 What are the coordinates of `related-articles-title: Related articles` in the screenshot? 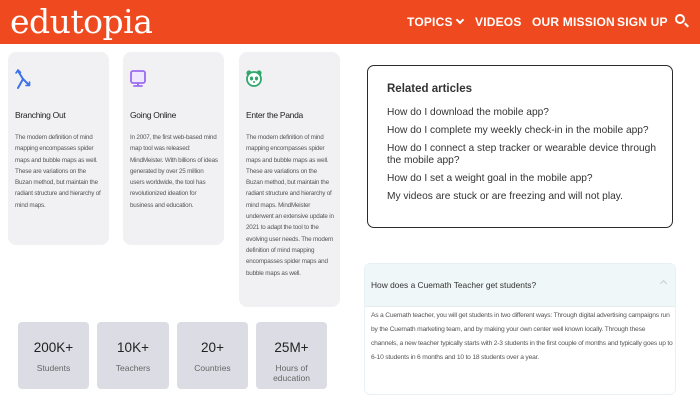 It's located at (430, 89).